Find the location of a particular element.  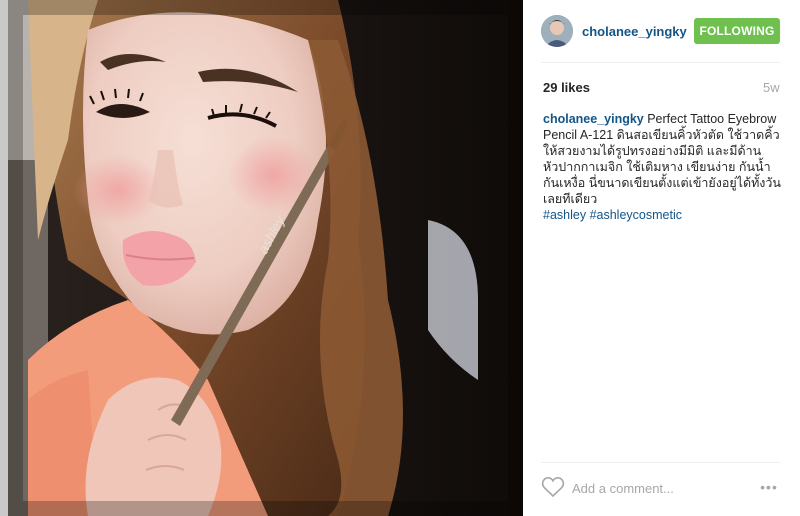

username-link: cholanee_yingky is located at coordinates (634, 31).